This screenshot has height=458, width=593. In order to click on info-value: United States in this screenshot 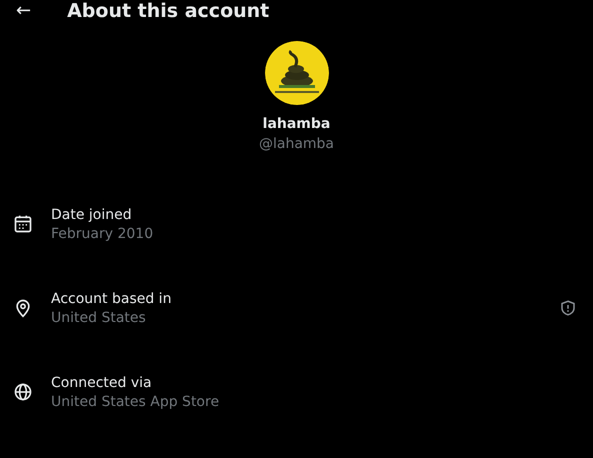, I will do `click(99, 318)`.